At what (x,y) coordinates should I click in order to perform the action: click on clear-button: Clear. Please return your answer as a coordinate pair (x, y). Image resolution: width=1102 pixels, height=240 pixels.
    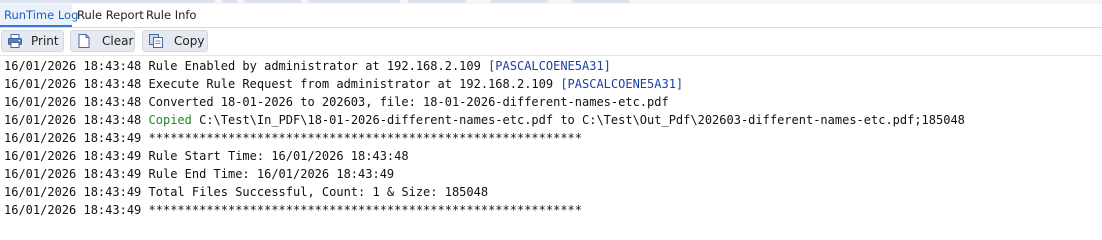
    Looking at the image, I should click on (102, 41).